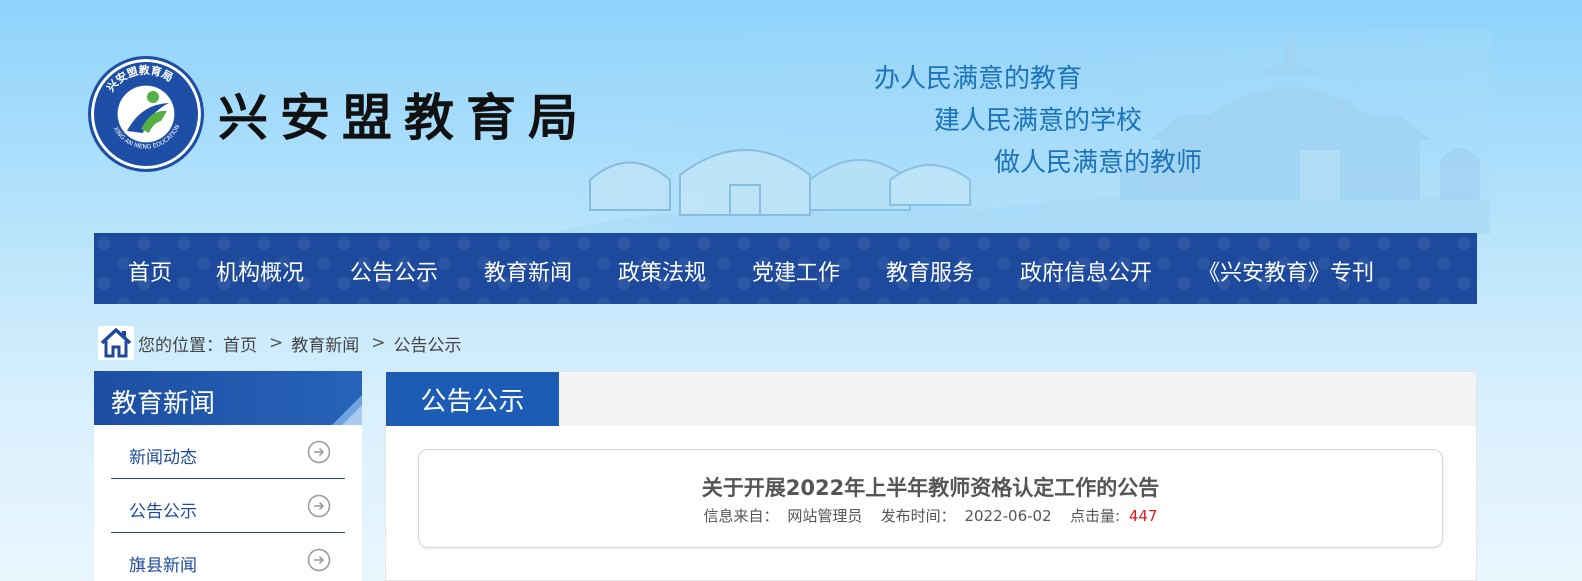  I want to click on date-value: 2022-06-02, so click(1008, 516).